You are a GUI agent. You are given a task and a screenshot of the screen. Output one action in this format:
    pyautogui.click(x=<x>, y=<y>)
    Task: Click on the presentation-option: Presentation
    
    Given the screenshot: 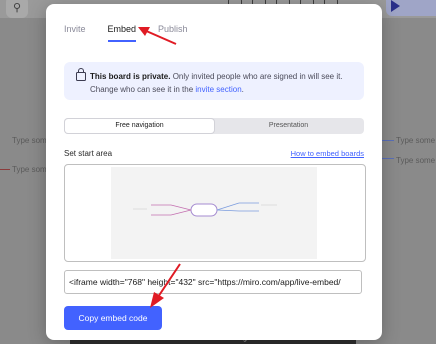 What is the action you would take?
    pyautogui.click(x=288, y=126)
    